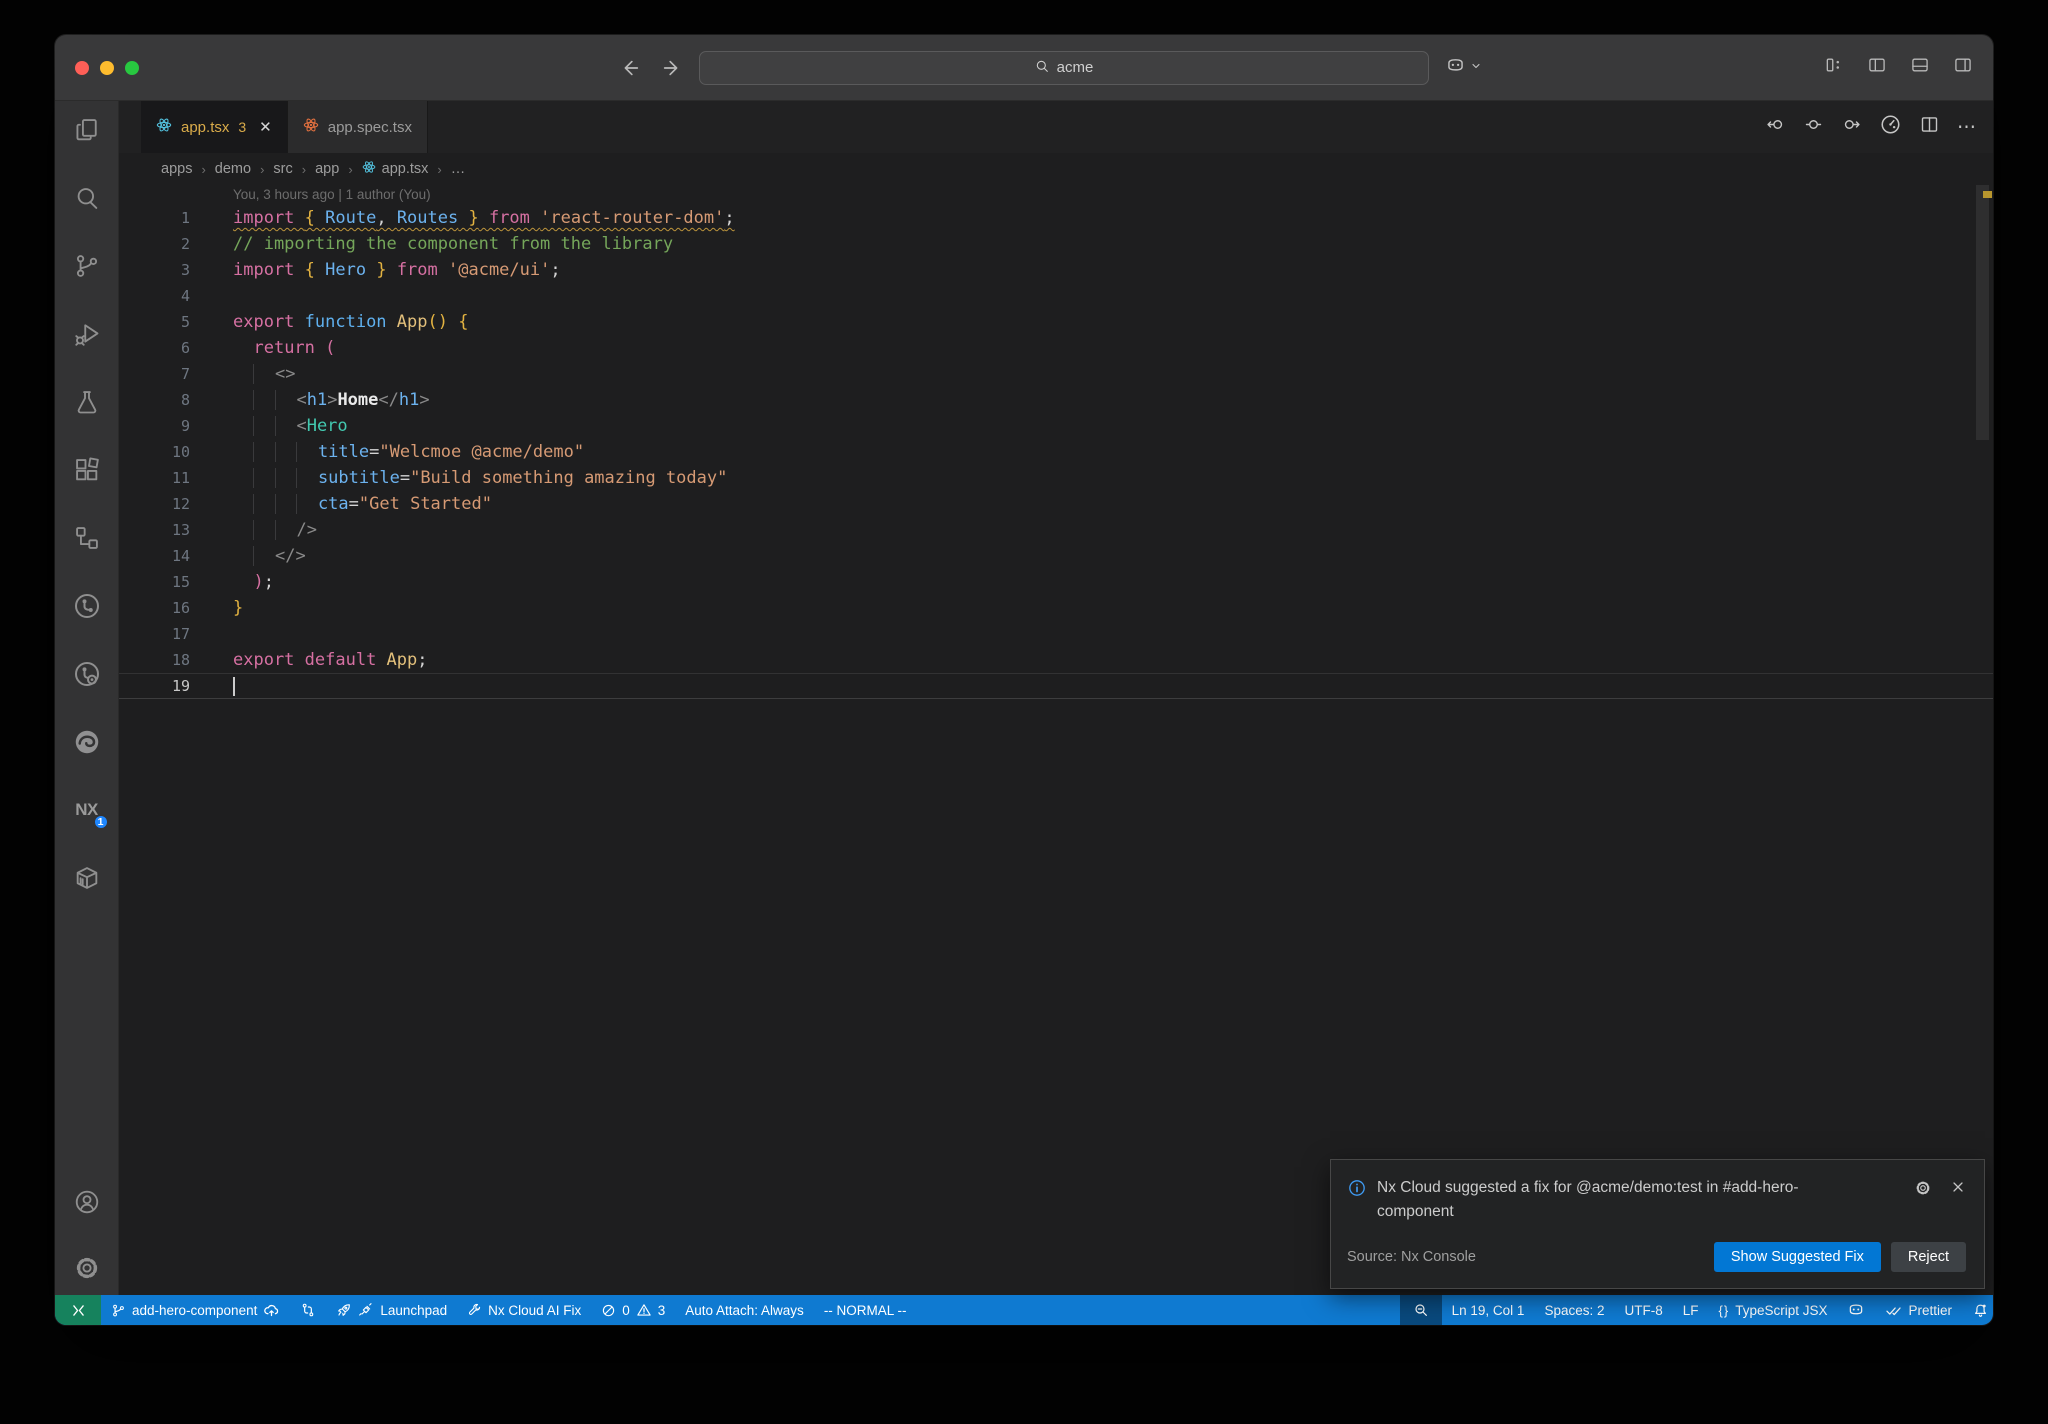  Describe the element at coordinates (87, 674) in the screenshot. I see `nx-graph-alt-icon` at that location.